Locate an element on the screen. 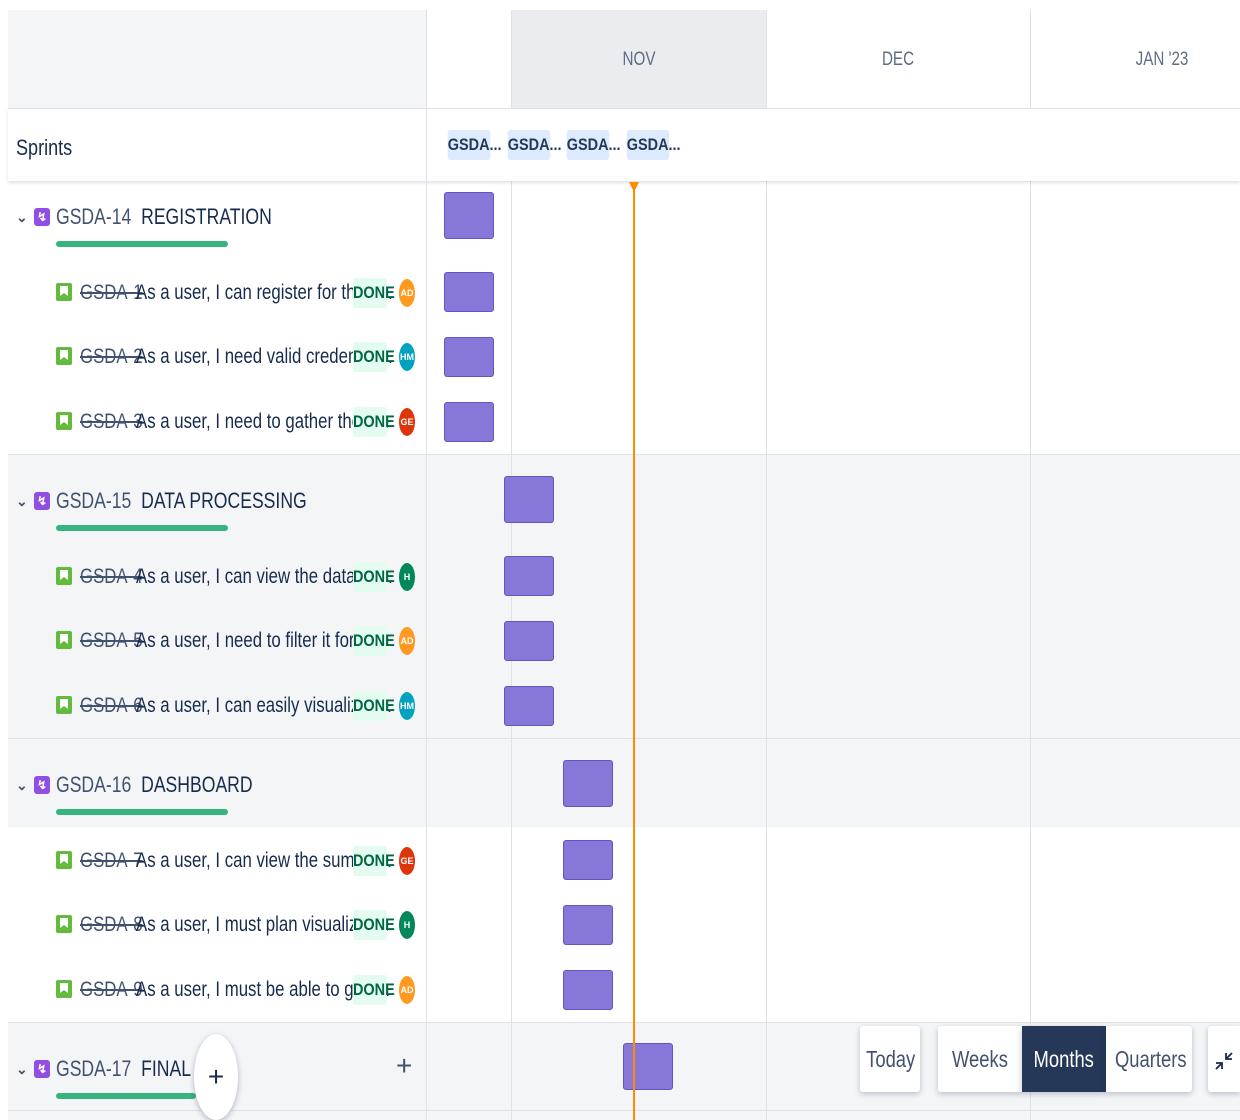  collapse-icon is located at coordinates (1224, 1059).